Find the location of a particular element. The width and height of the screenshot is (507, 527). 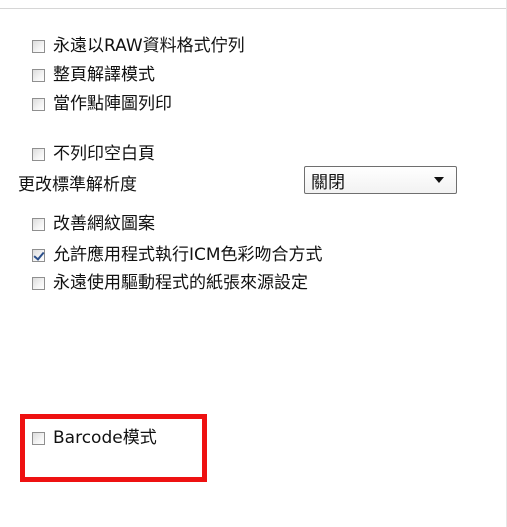

checkbox-label: 不列印空白頁 is located at coordinates (104, 154).